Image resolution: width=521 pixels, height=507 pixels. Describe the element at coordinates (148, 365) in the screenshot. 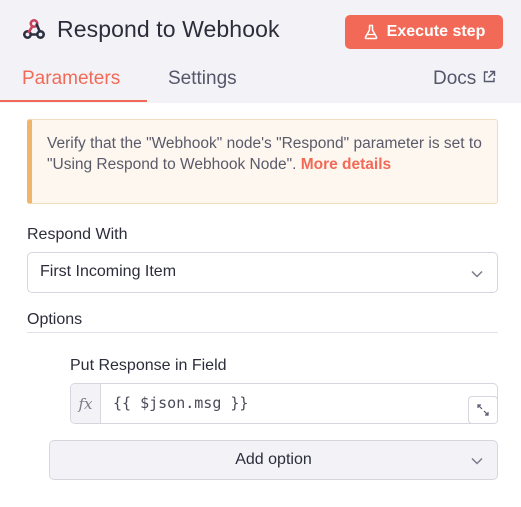

I see `put-response-label: Put Response in Field` at that location.